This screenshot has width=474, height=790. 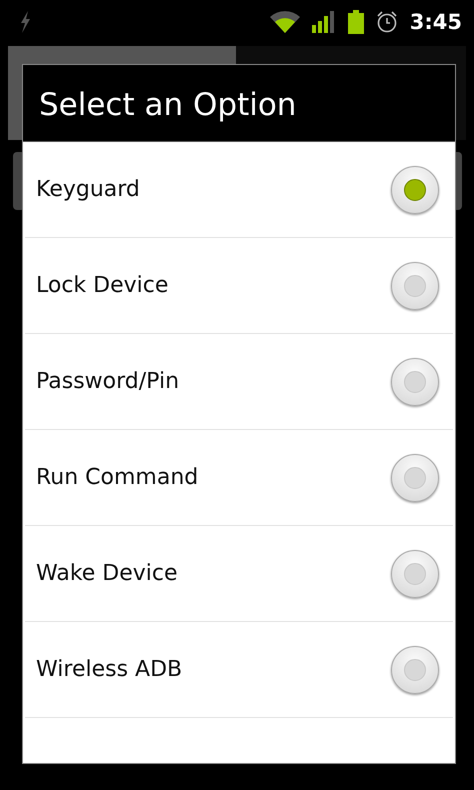 I want to click on alarm-clock-icon, so click(x=387, y=22).